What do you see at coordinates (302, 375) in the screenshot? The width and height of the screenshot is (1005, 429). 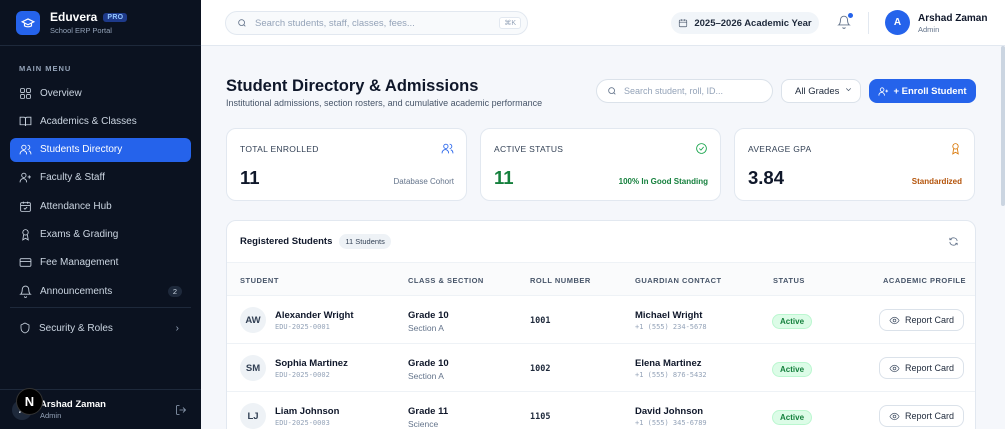 I see `student-id: EDU-2025-0002` at bounding box center [302, 375].